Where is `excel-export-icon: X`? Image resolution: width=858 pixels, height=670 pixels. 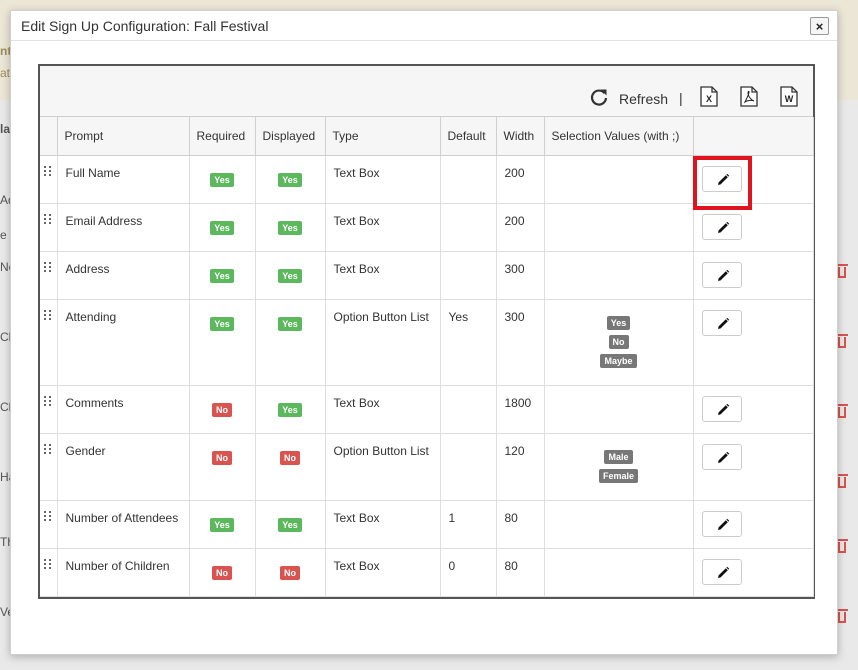
excel-export-icon: X is located at coordinates (709, 96).